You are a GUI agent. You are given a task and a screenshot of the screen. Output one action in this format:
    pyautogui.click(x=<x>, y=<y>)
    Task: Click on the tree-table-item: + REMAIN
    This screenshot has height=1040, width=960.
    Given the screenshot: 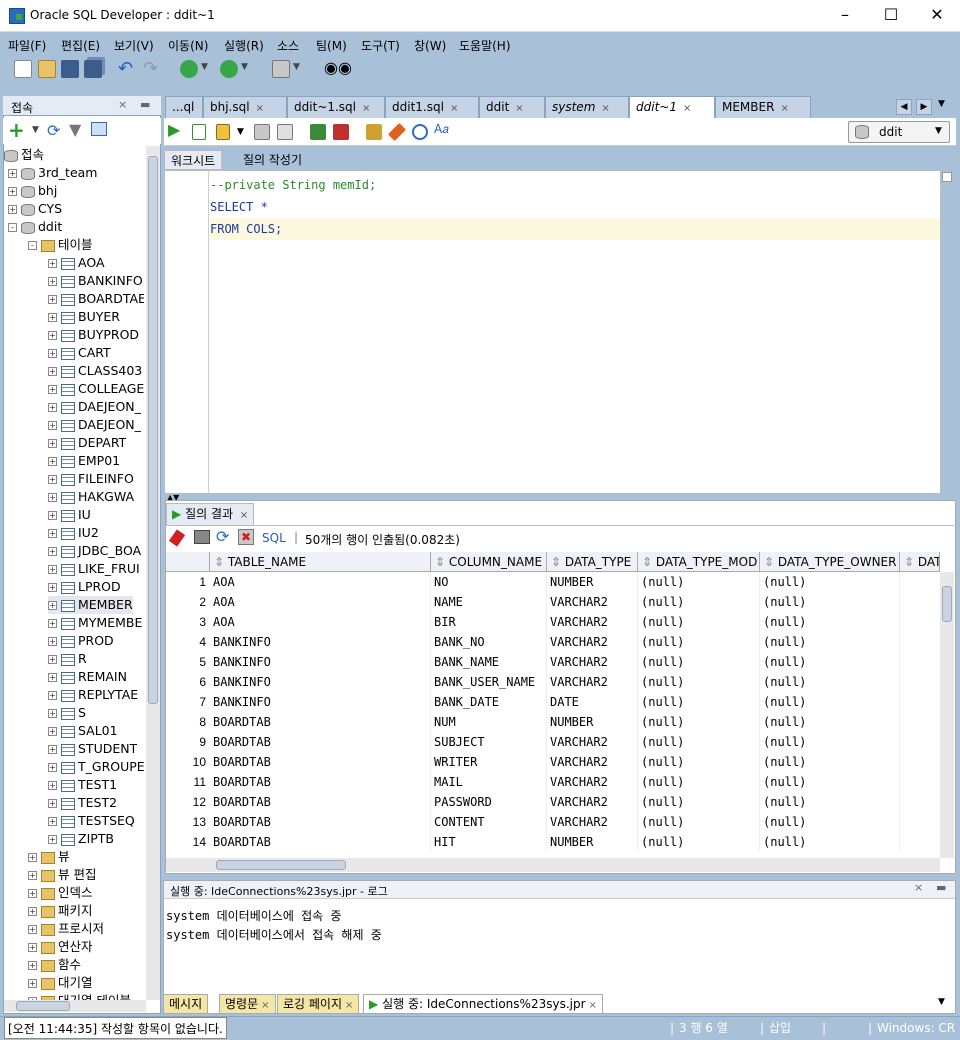 What is the action you would take?
    pyautogui.click(x=87, y=677)
    